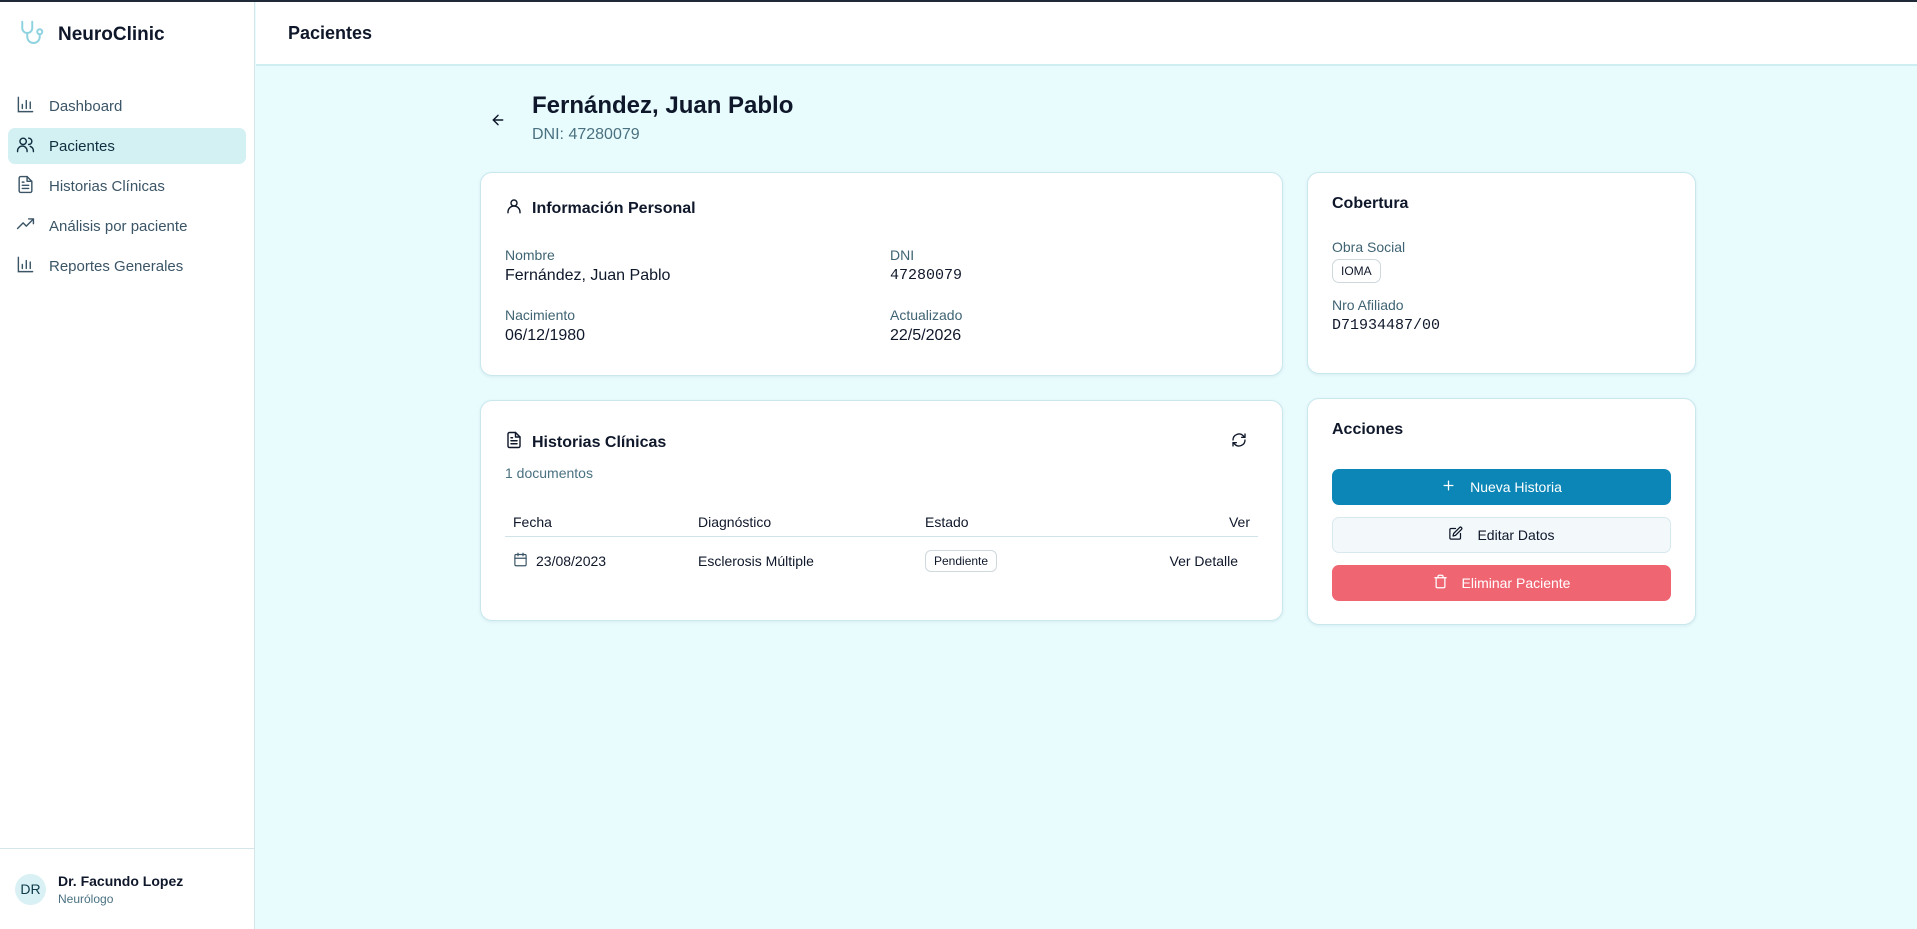 The height and width of the screenshot is (929, 1917). I want to click on historias-title: Historias Clínicas, so click(599, 442).